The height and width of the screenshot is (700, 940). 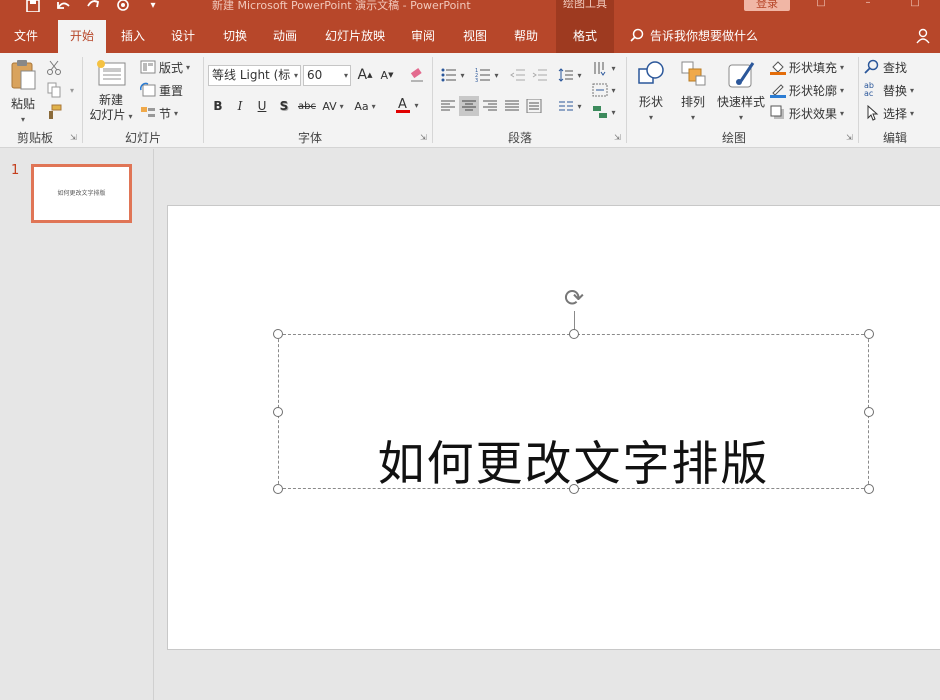 I want to click on tab-insert: 插入, so click(x=133, y=36).